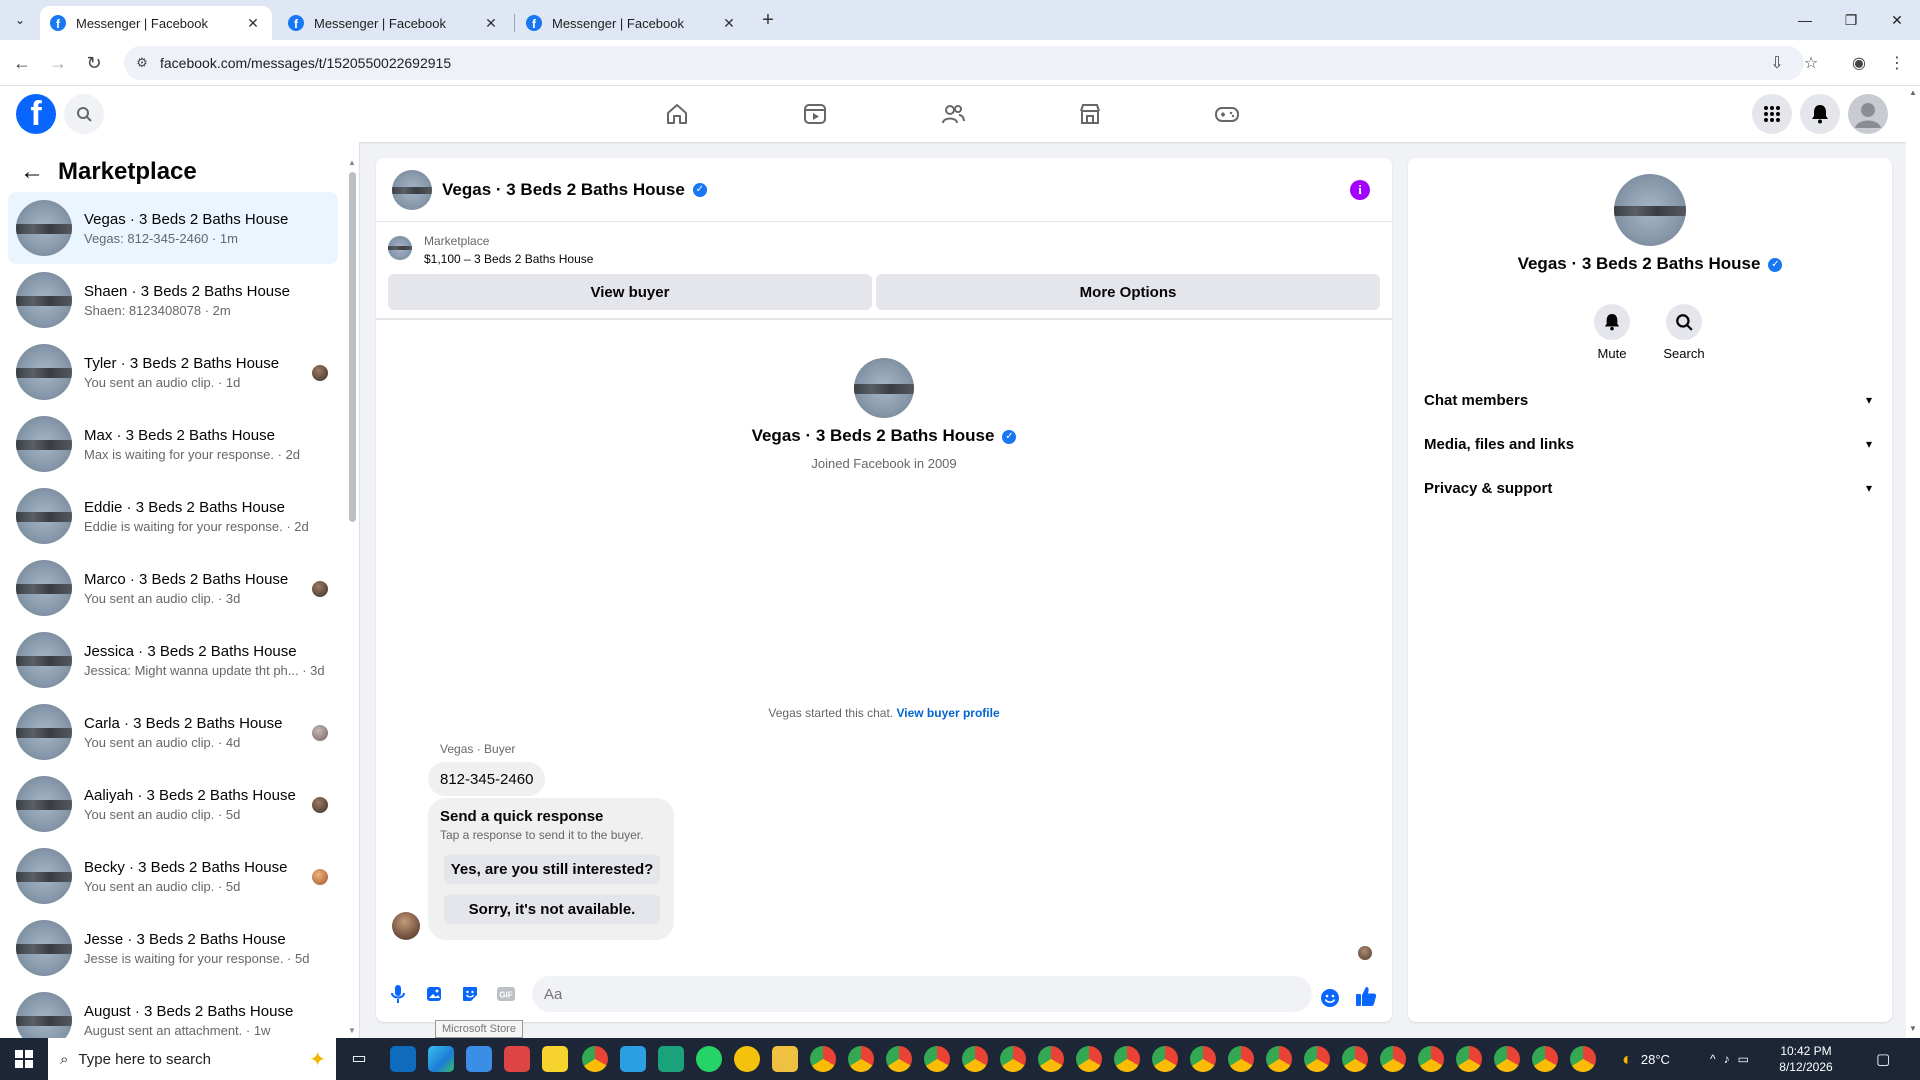 This screenshot has height=1080, width=1920. What do you see at coordinates (709, 1059) in the screenshot?
I see `whatsapp-icon` at bounding box center [709, 1059].